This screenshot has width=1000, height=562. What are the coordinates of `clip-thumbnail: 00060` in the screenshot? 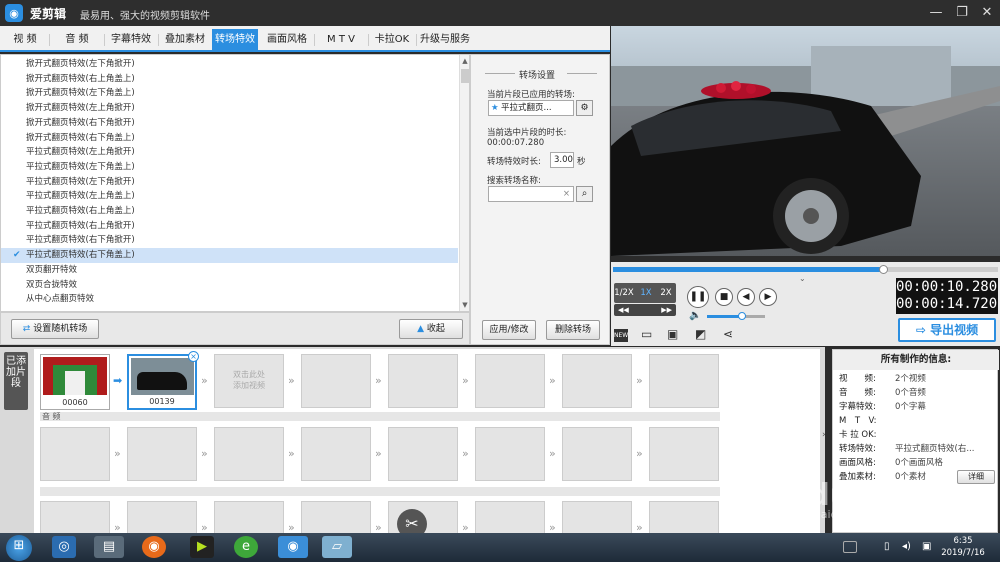 It's located at (75, 382).